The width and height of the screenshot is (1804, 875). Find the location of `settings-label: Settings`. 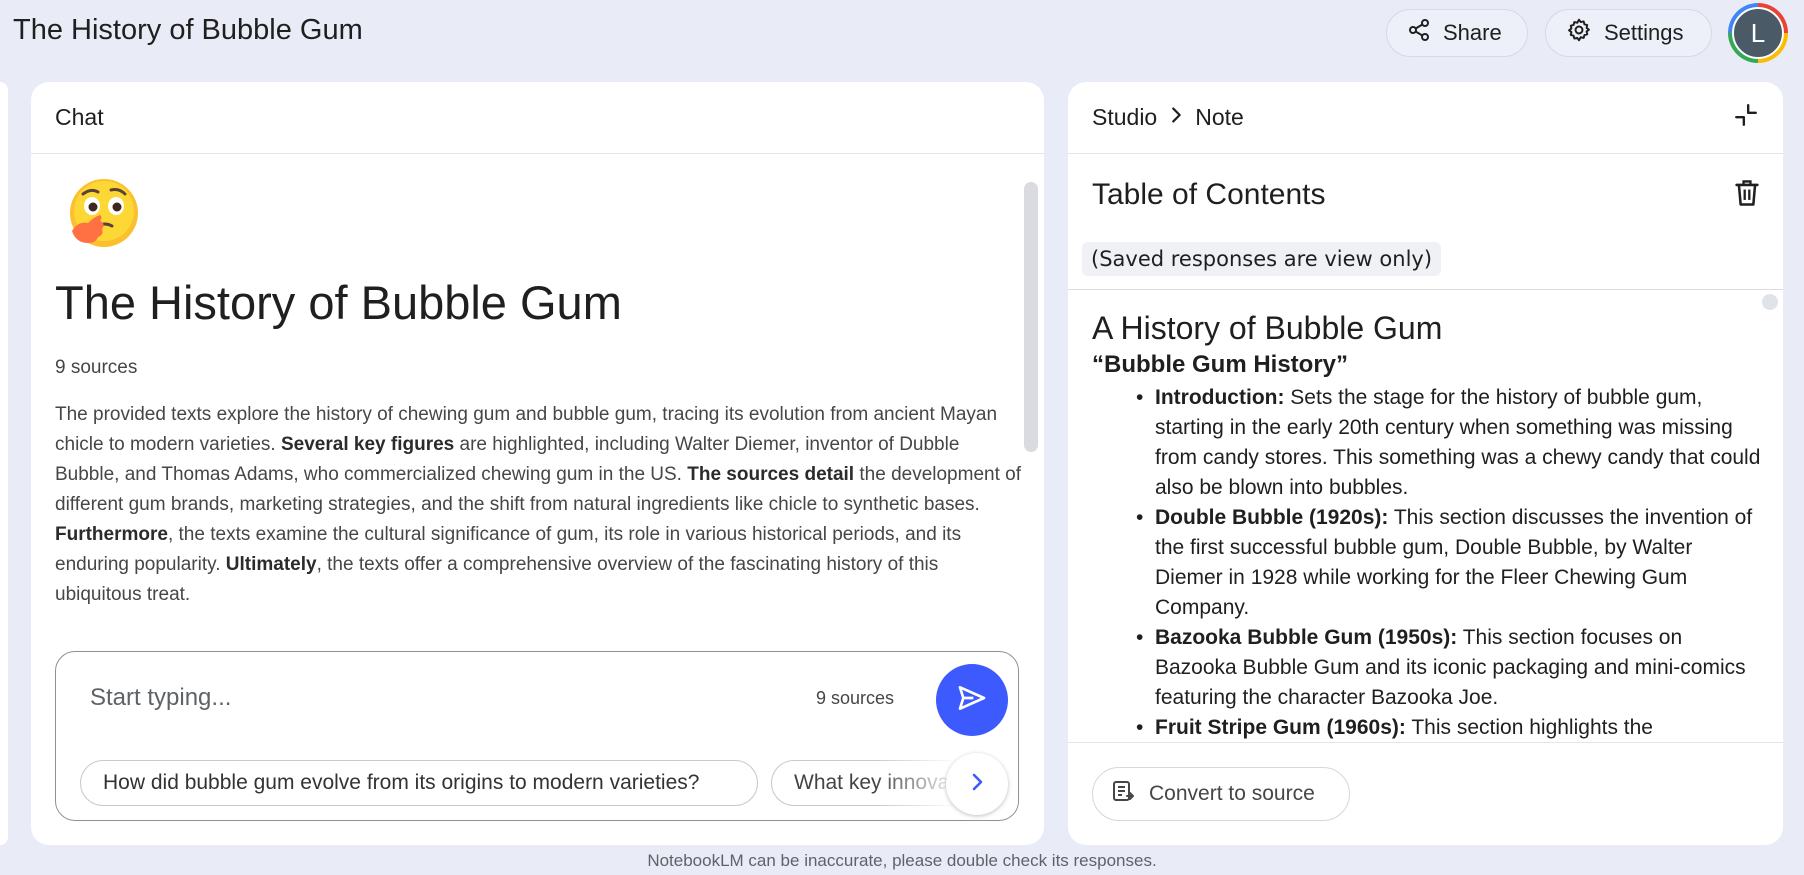

settings-label: Settings is located at coordinates (1644, 32).